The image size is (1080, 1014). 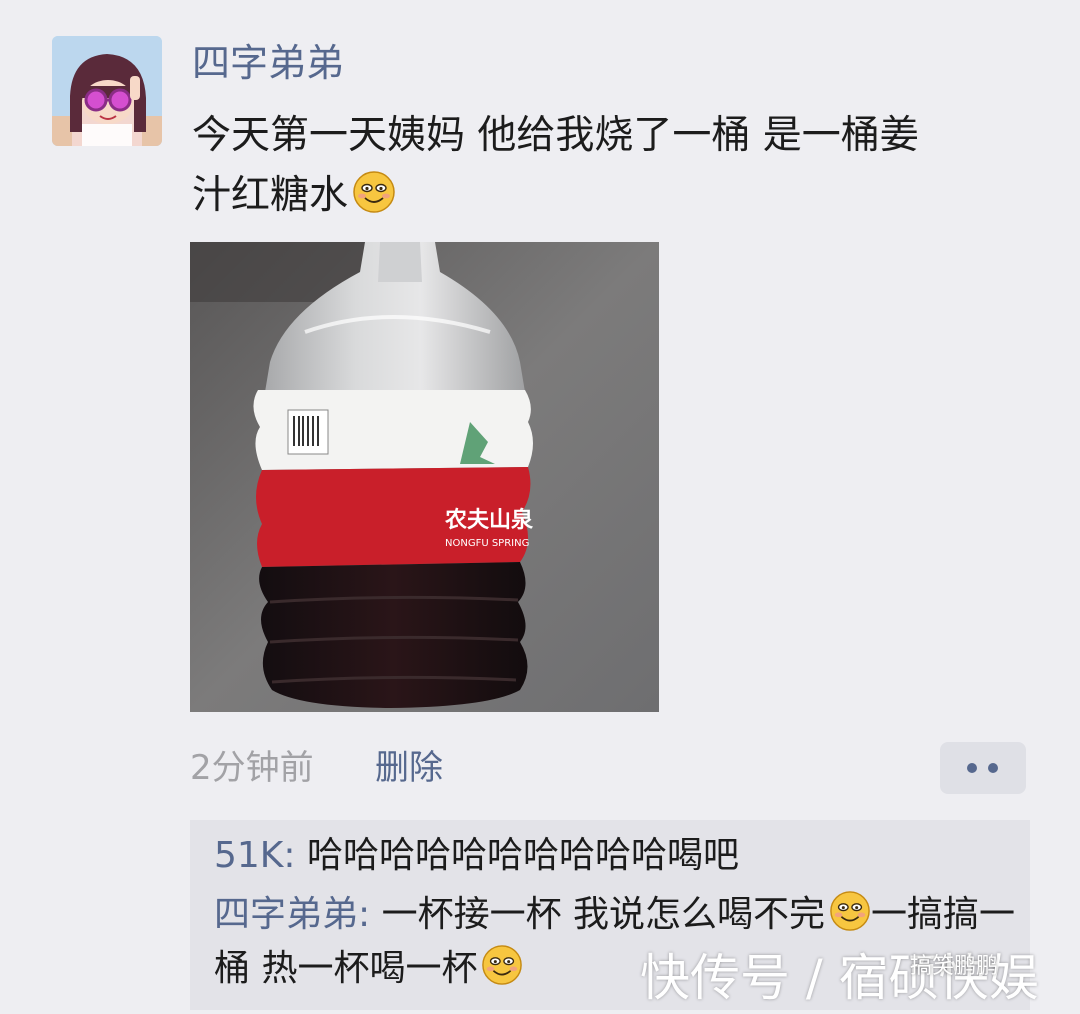 I want to click on comment-author: 四字弟弟:, so click(x=292, y=914).